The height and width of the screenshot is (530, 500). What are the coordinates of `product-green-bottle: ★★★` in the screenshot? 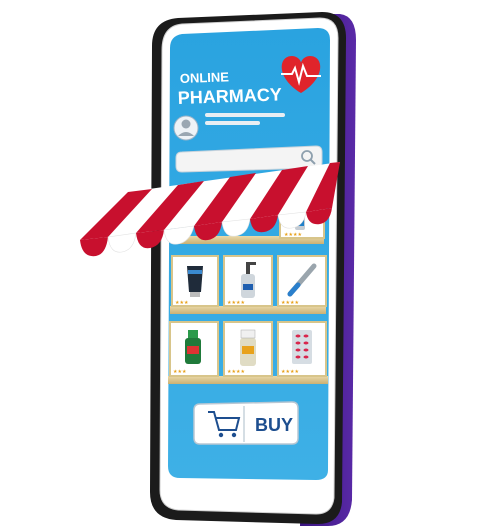 It's located at (194, 349).